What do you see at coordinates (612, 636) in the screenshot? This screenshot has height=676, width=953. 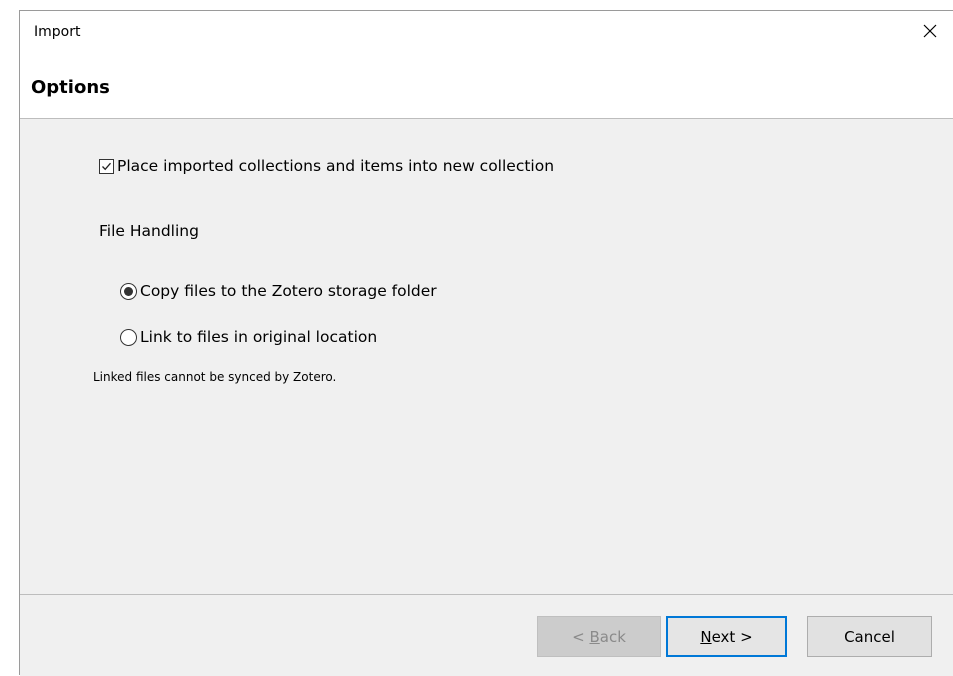 I see `back-label-rest: ack` at bounding box center [612, 636].